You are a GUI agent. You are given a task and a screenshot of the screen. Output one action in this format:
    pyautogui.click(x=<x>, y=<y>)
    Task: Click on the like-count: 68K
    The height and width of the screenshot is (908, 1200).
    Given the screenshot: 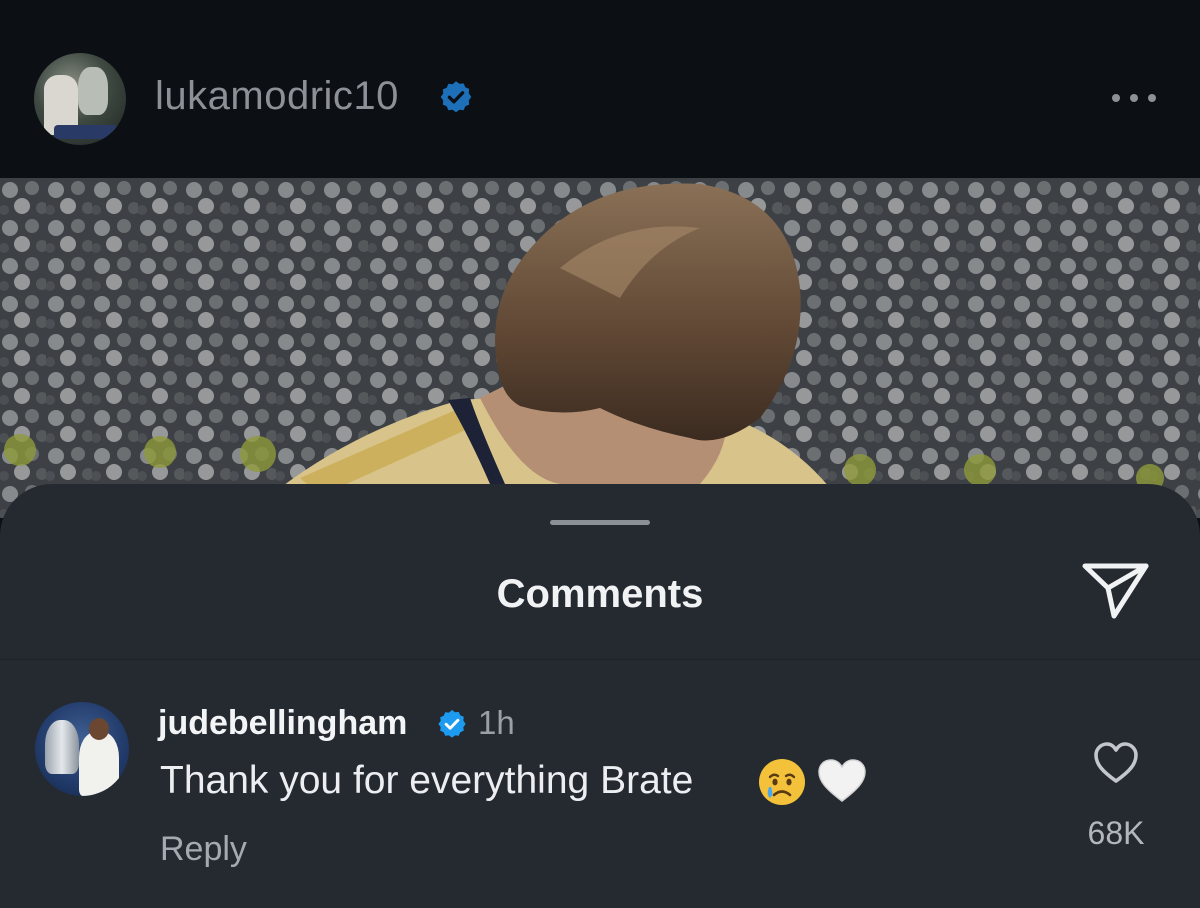 What is the action you would take?
    pyautogui.click(x=1116, y=833)
    